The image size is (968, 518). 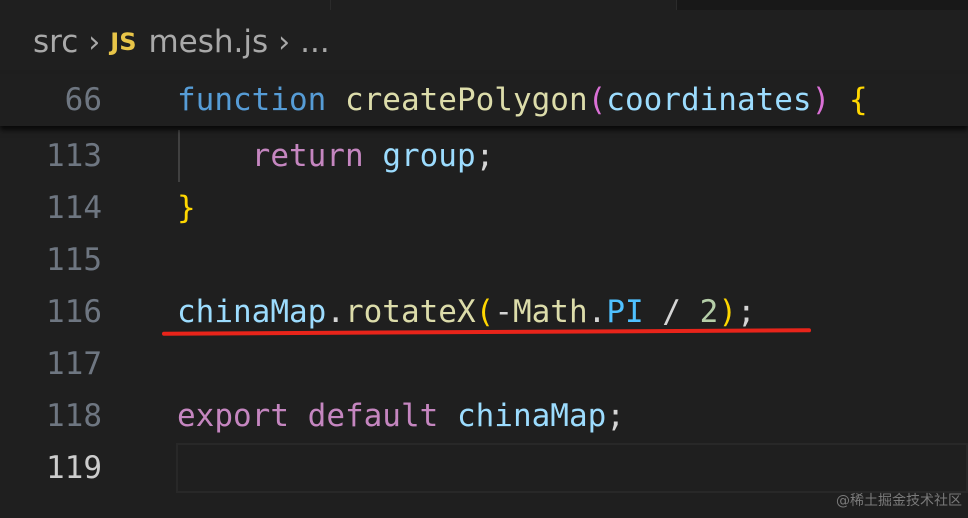 What do you see at coordinates (466, 100) in the screenshot?
I see `function-name-token: createPolygon` at bounding box center [466, 100].